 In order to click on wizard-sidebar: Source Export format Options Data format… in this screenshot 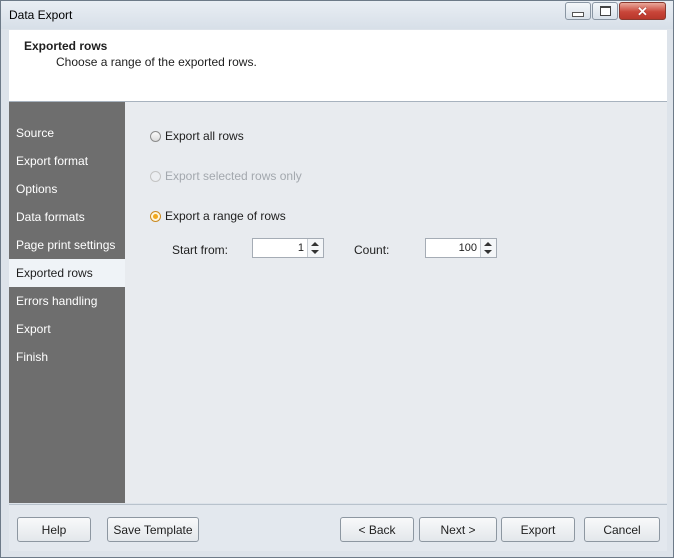, I will do `click(67, 302)`.